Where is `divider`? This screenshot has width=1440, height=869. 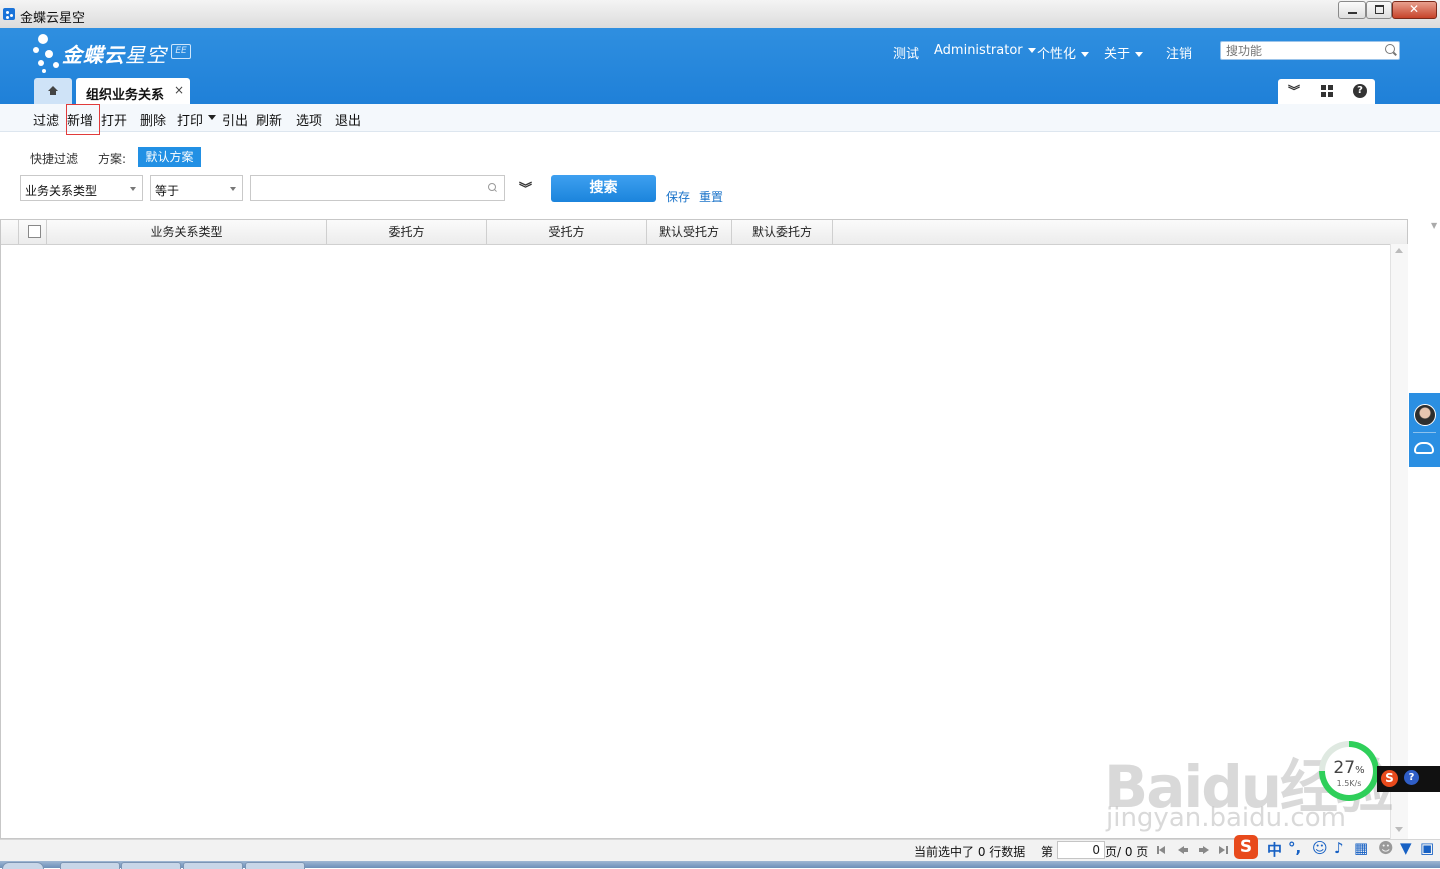 divider is located at coordinates (1424, 432).